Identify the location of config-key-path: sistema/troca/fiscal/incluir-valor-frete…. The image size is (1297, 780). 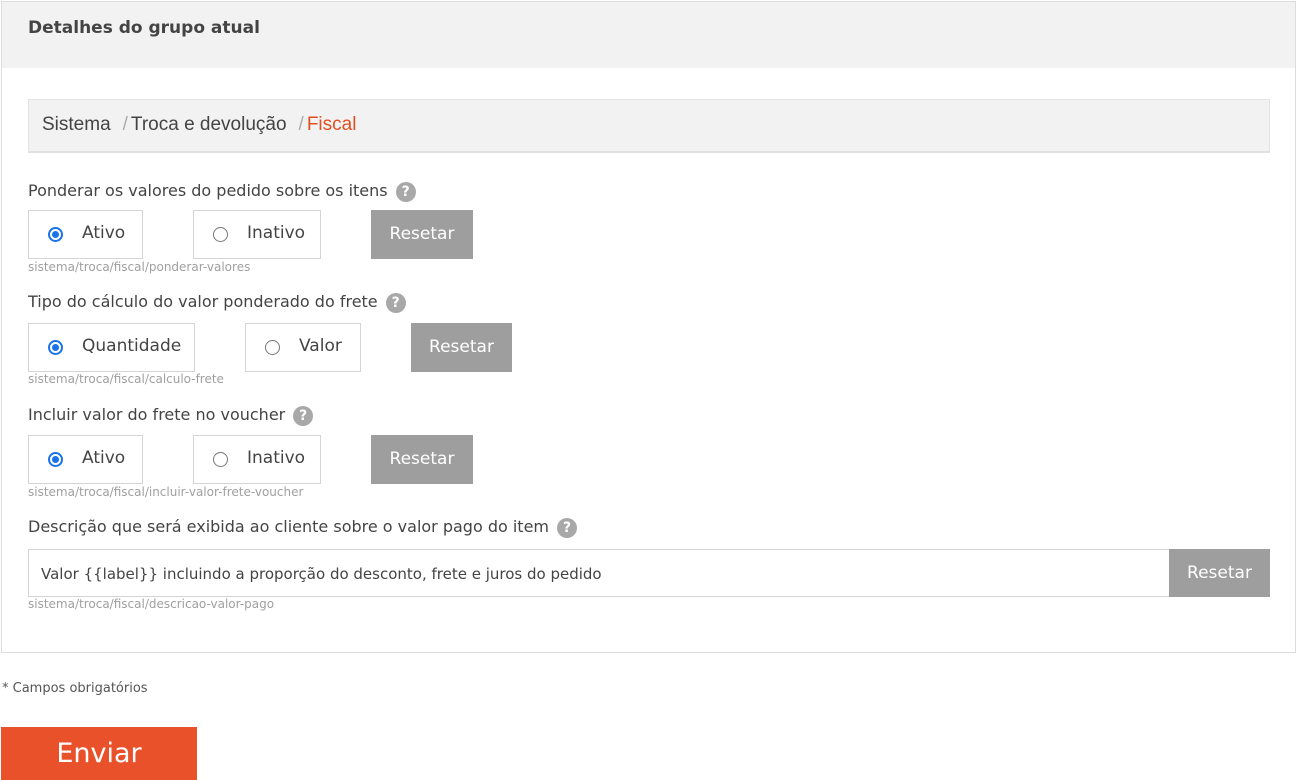
(166, 492).